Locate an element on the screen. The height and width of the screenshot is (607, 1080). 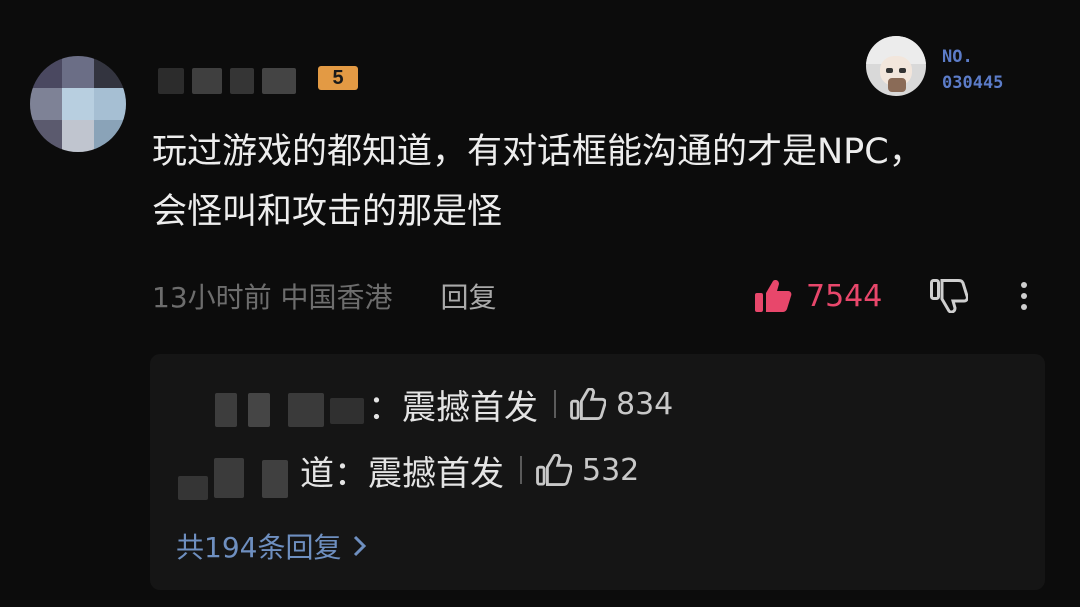
reply-button: 回复 is located at coordinates (469, 296).